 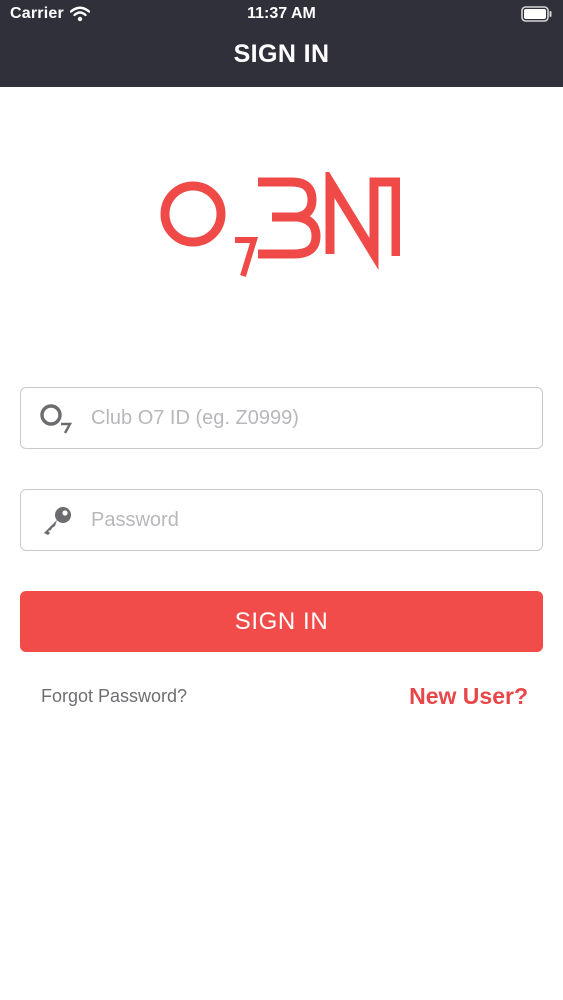 I want to click on status-time: 11:37 AM, so click(x=281, y=13).